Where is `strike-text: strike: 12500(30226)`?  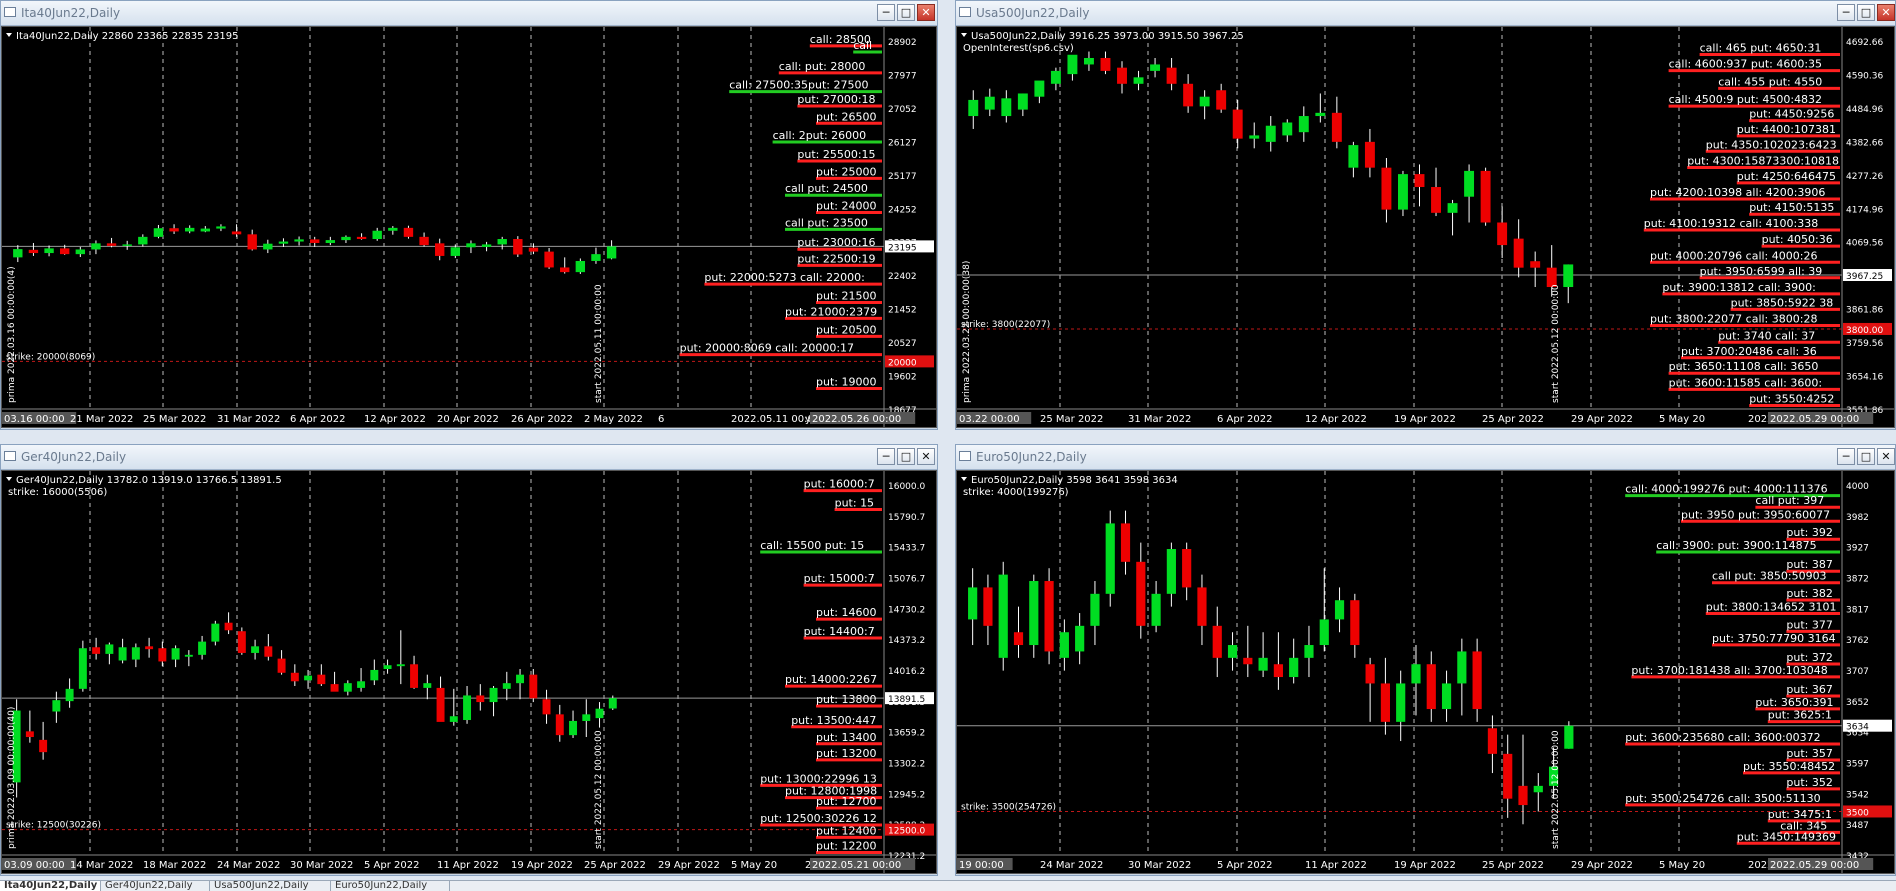
strike-text: strike: 12500(30226) is located at coordinates (53, 826).